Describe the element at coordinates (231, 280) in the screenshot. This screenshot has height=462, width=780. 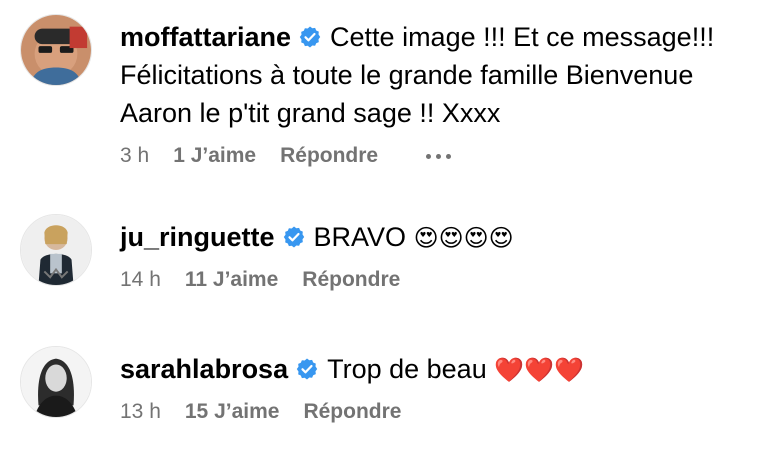
I see `comment-likes: 11 J’aime` at that location.